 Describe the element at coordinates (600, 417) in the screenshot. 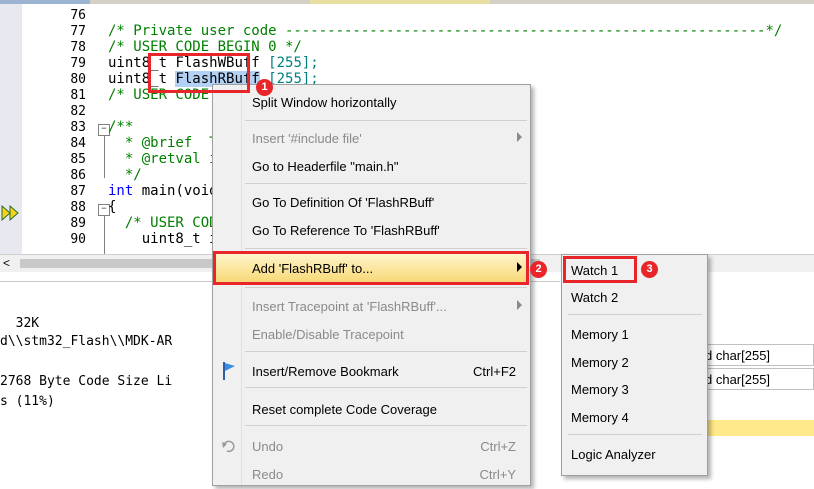

I see `submenu-item-label: Memory 4` at that location.